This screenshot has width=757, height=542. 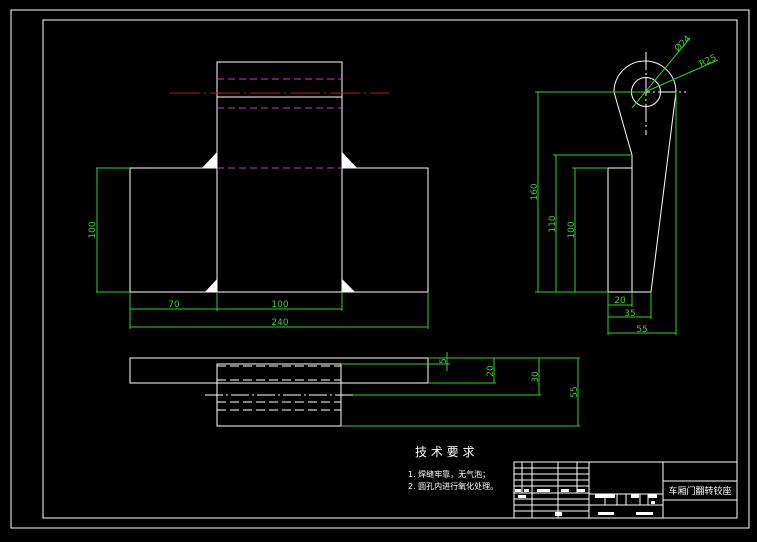 I want to click on dim-35: 35, so click(x=629, y=314).